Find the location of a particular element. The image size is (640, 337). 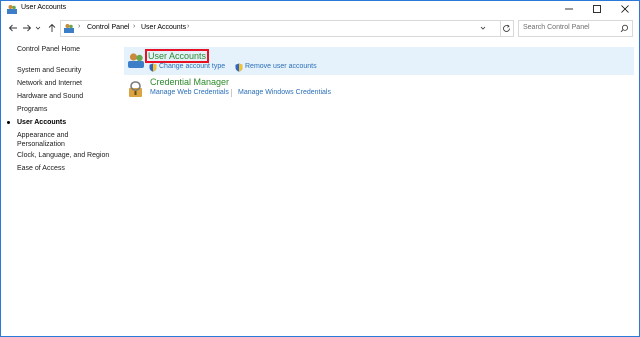

close-icon is located at coordinates (625, 9).